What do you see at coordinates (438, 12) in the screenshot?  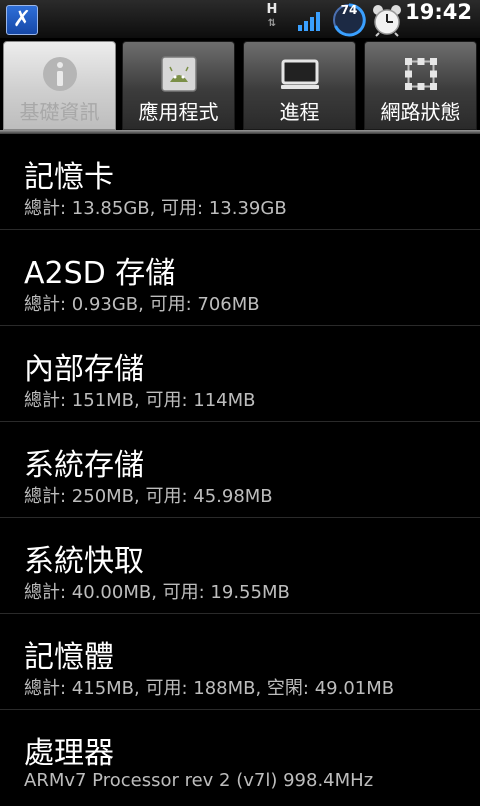 I see `status-time: 19:42` at bounding box center [438, 12].